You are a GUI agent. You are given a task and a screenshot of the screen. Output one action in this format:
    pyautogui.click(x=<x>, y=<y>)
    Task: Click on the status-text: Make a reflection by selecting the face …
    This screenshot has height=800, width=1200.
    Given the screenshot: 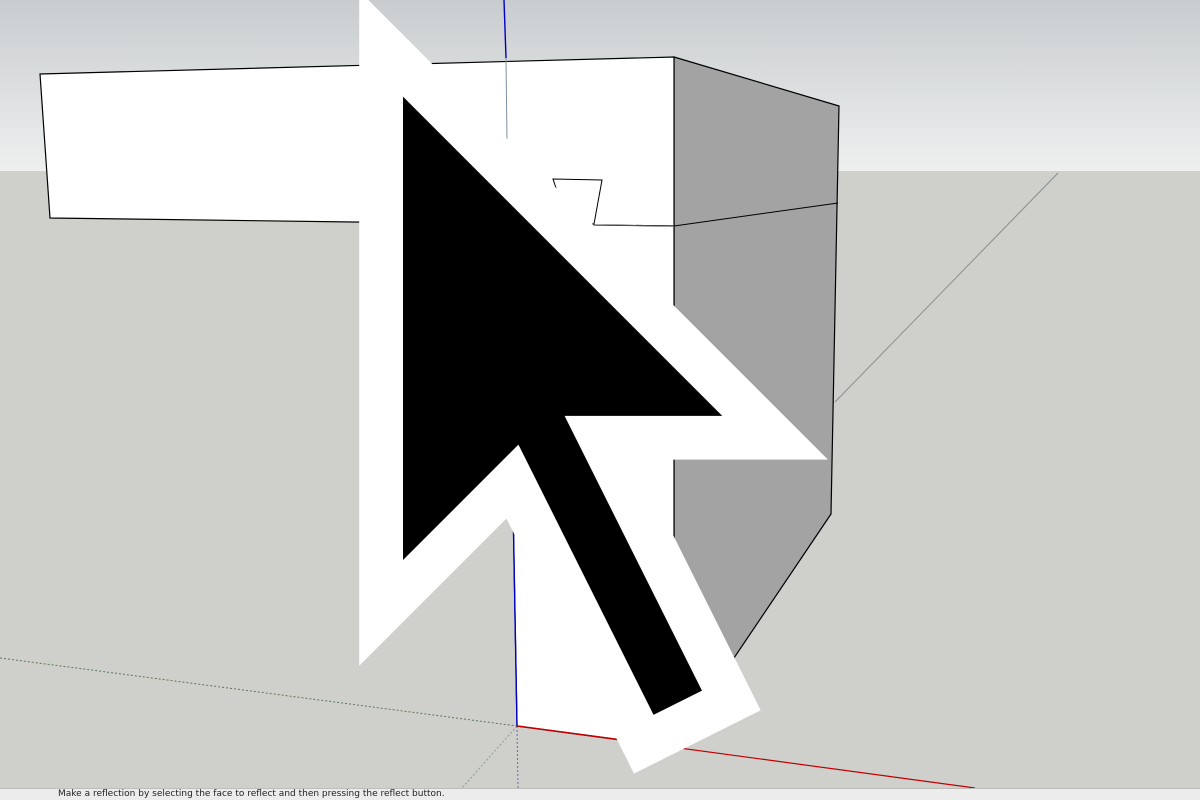 What is the action you would take?
    pyautogui.click(x=251, y=794)
    